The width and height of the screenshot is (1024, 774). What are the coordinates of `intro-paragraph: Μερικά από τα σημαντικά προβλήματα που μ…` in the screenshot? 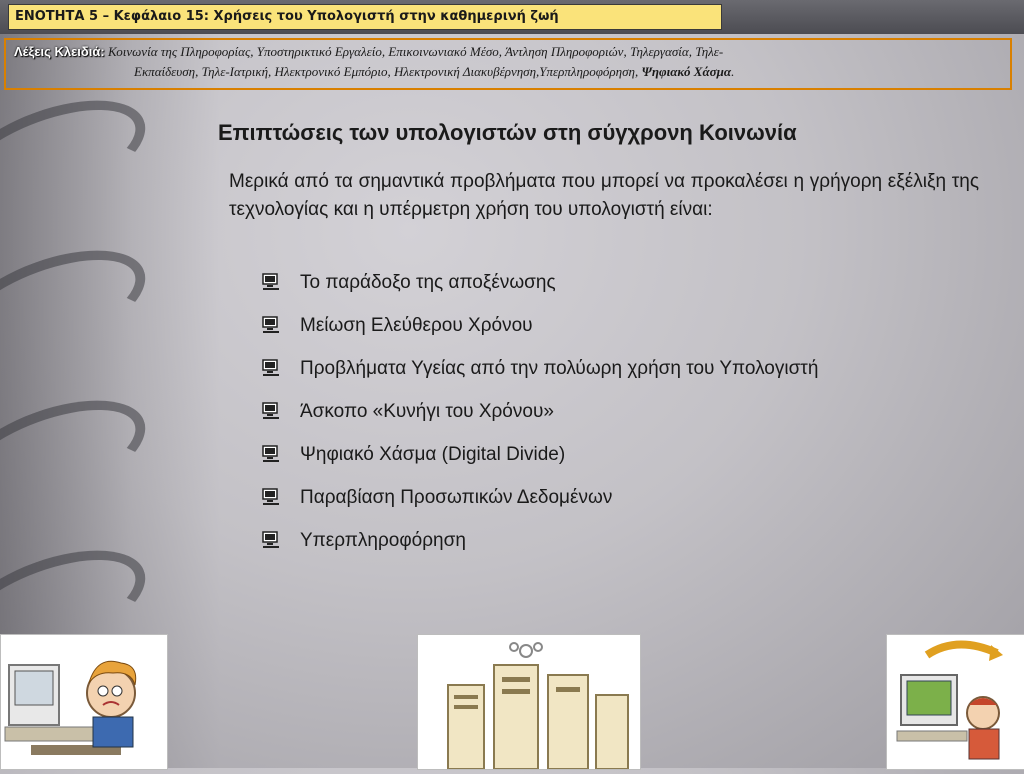 It's located at (604, 195).